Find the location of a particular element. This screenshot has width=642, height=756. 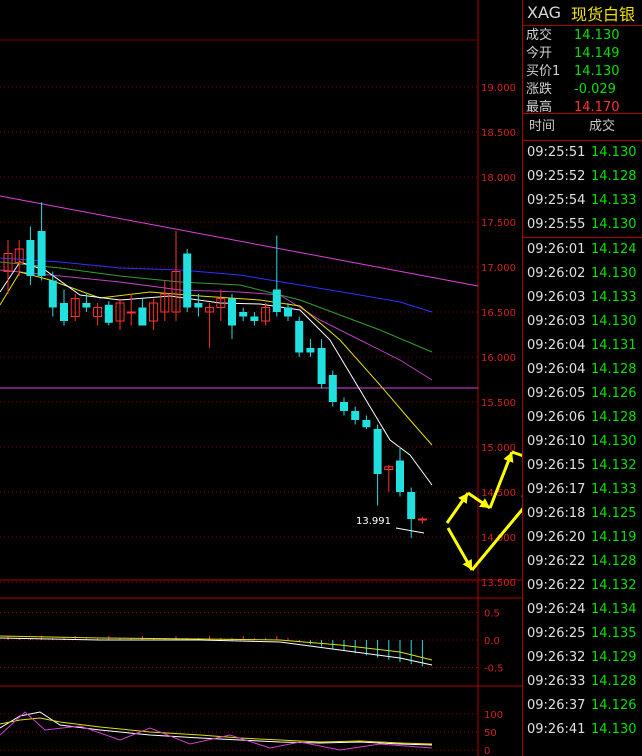

trend-line is located at coordinates (239, 241).